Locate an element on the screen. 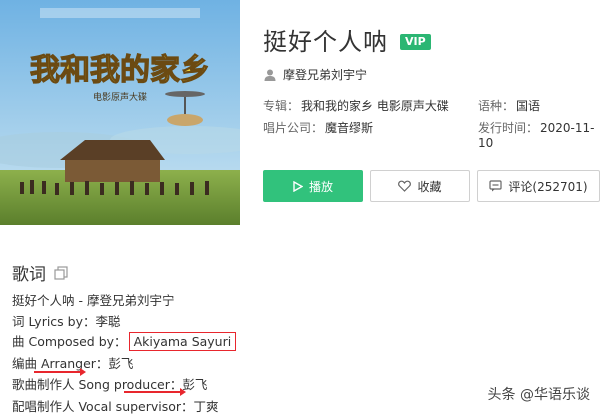 This screenshot has height=414, width=600. cover-subtitle: 电影原声大碟 is located at coordinates (120, 97).